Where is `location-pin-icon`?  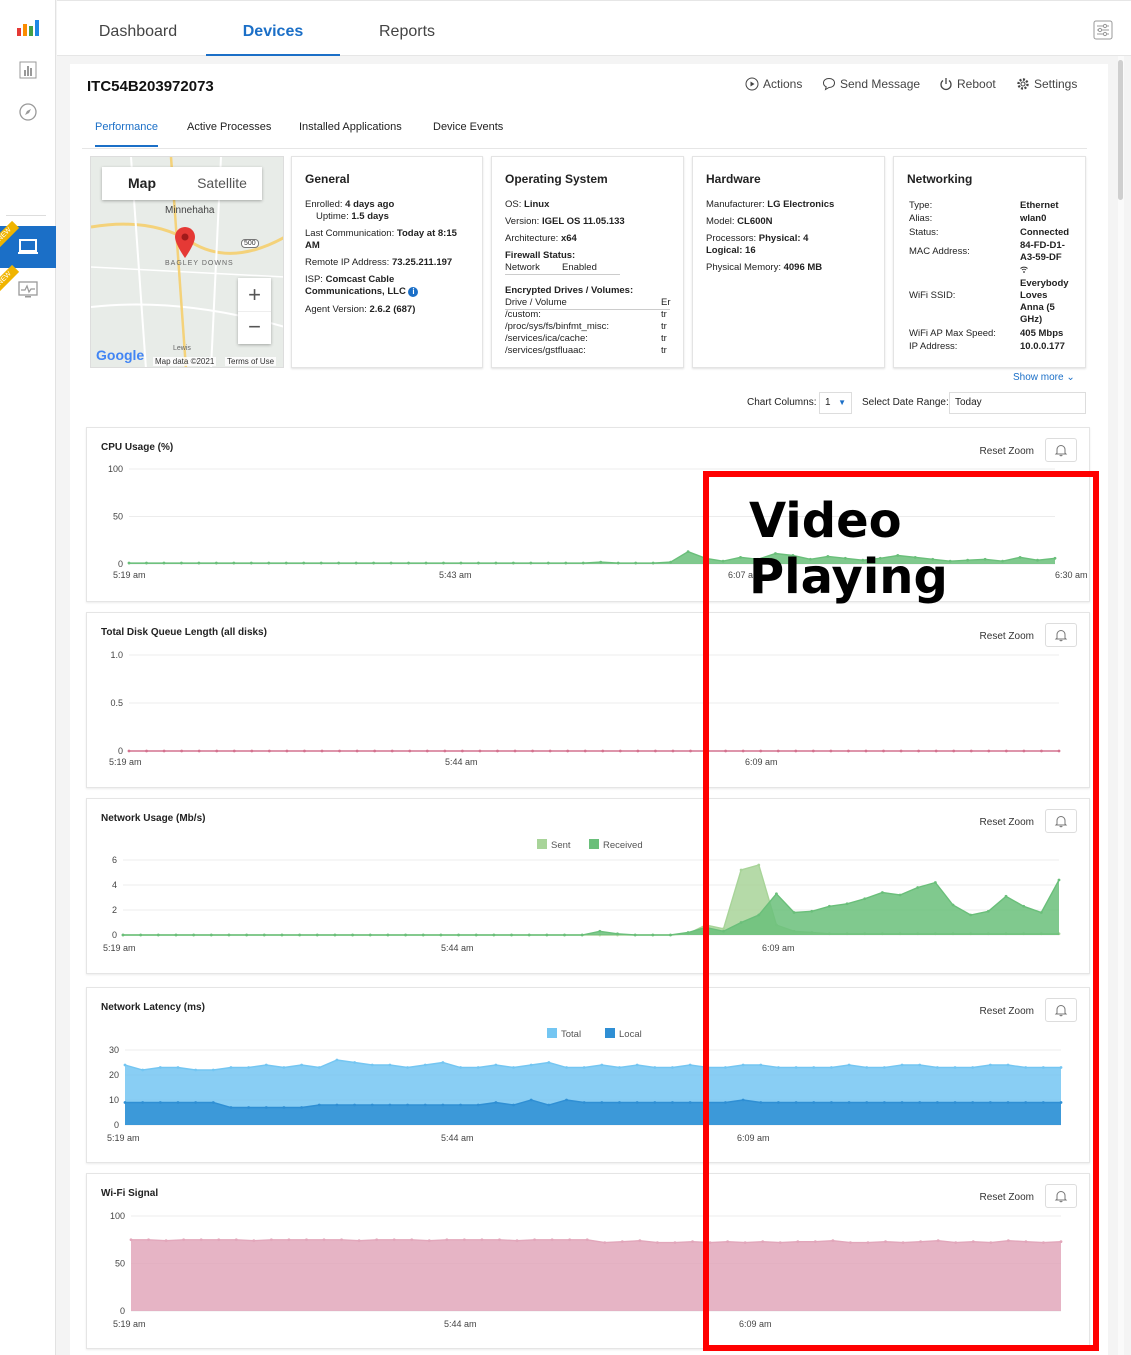 location-pin-icon is located at coordinates (185, 243).